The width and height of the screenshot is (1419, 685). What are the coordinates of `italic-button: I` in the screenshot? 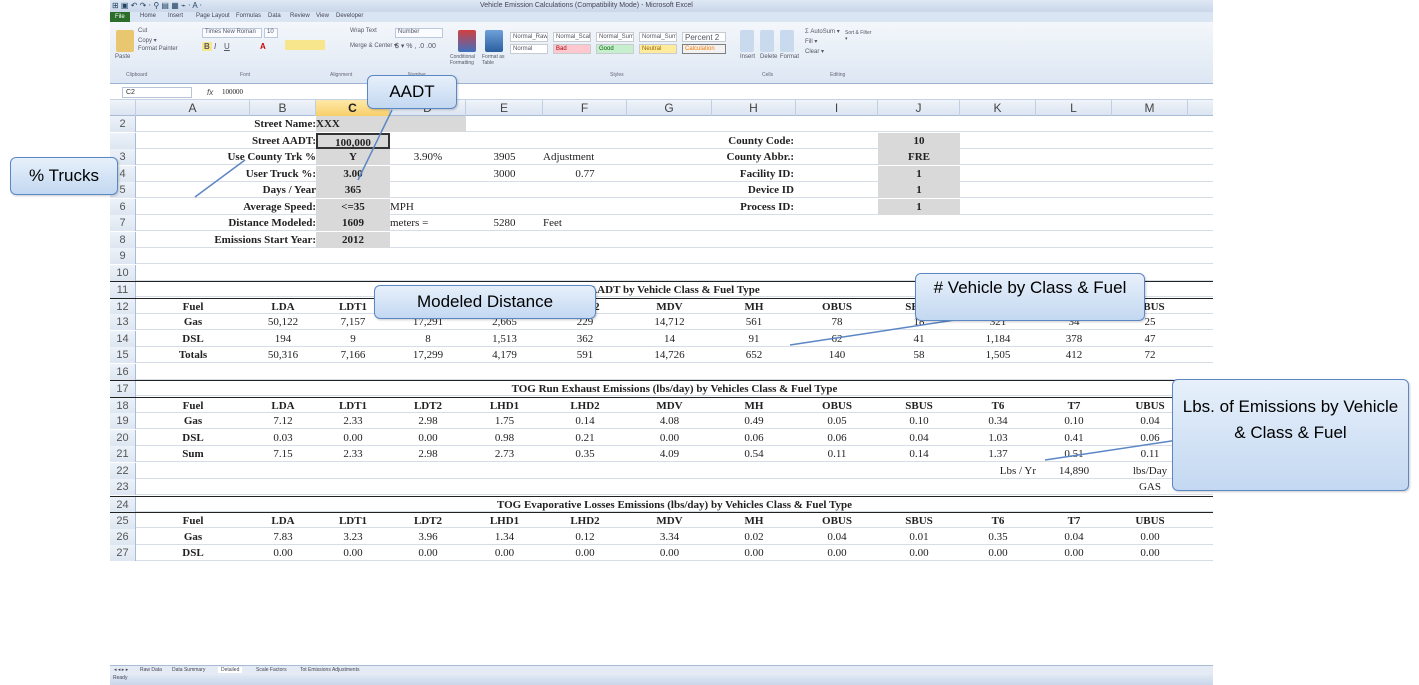 It's located at (215, 46).